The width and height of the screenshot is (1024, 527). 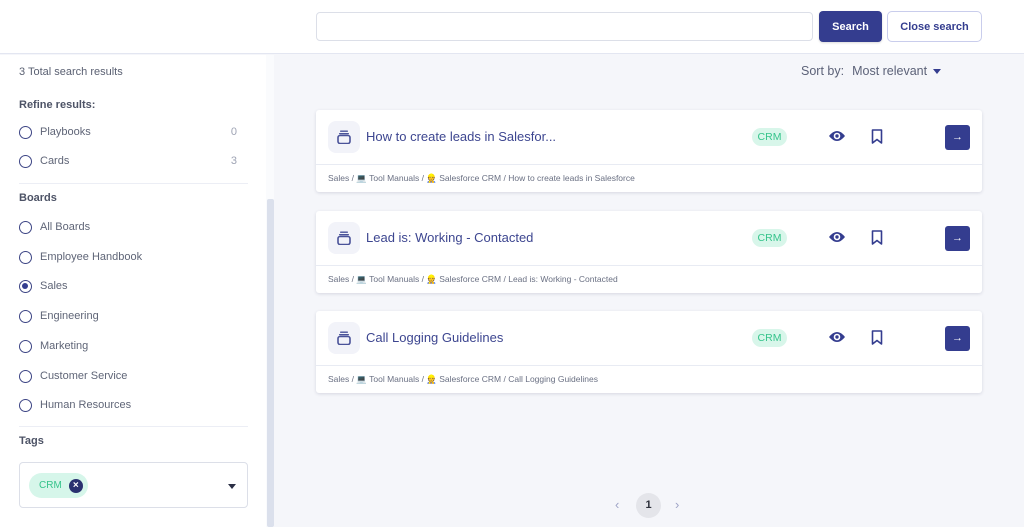 I want to click on board-option-label: Employee Handbook, so click(x=91, y=257).